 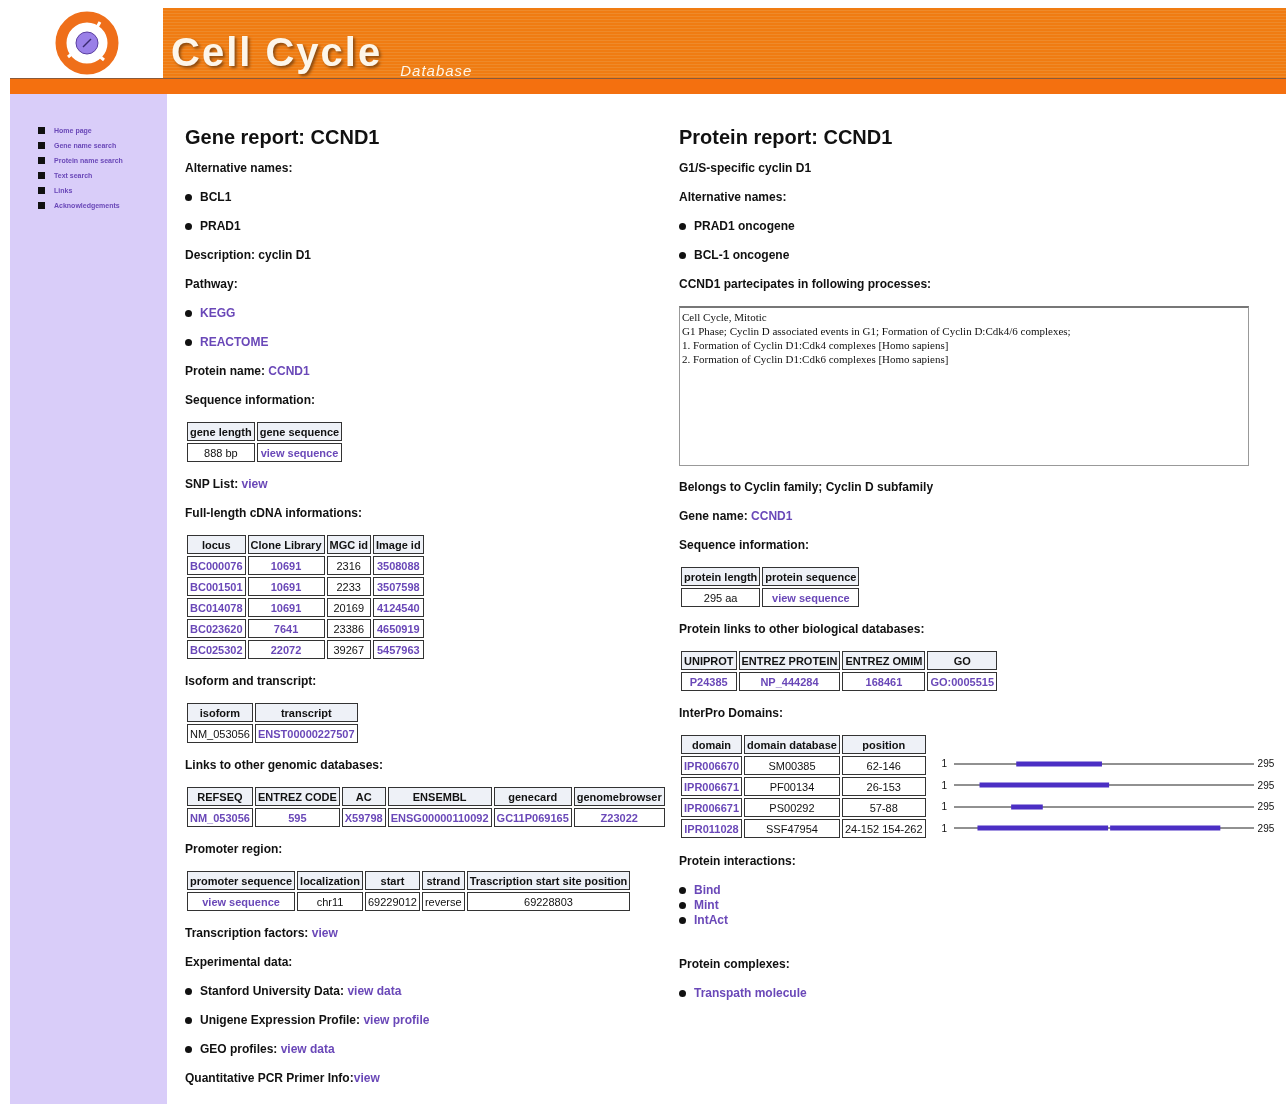 What do you see at coordinates (315, 1020) in the screenshot?
I see `list-item: Unigene Expression Profile: view profile` at bounding box center [315, 1020].